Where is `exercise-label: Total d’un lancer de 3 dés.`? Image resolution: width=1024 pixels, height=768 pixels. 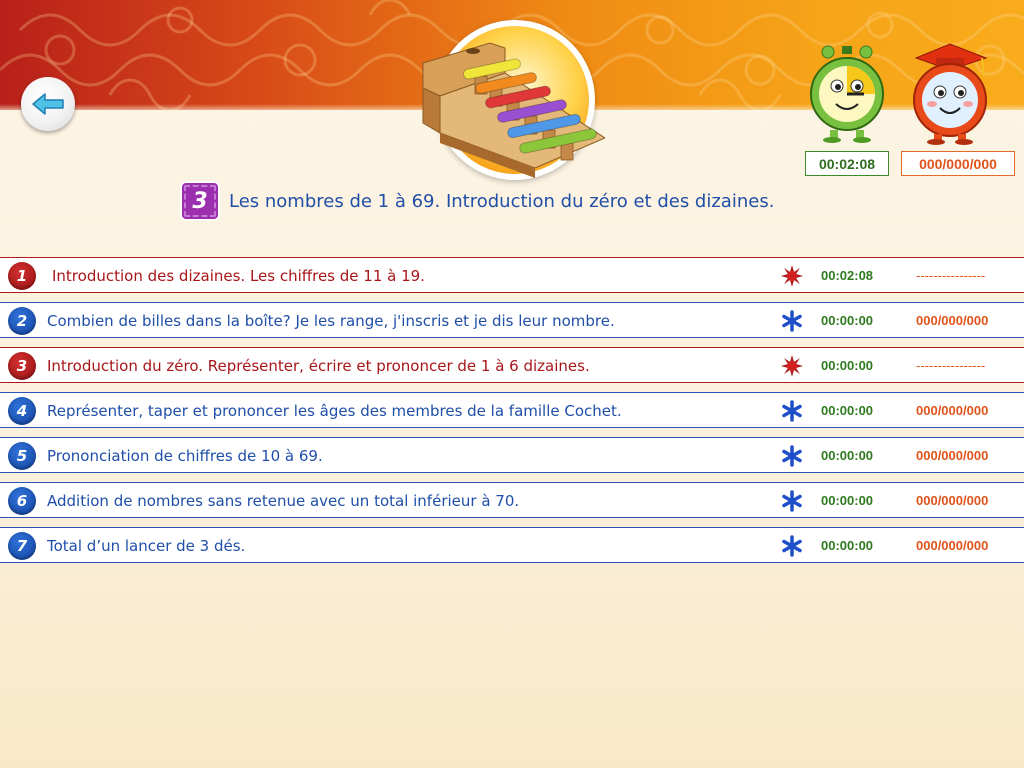
exercise-label: Total d’un lancer de 3 dés. is located at coordinates (146, 546).